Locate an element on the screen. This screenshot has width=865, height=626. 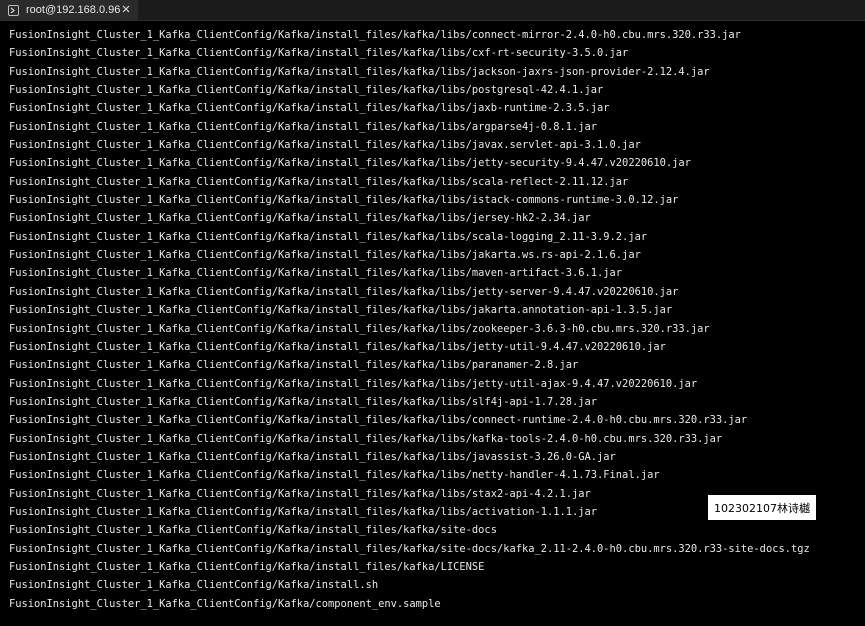
close-icon is located at coordinates (126, 9).